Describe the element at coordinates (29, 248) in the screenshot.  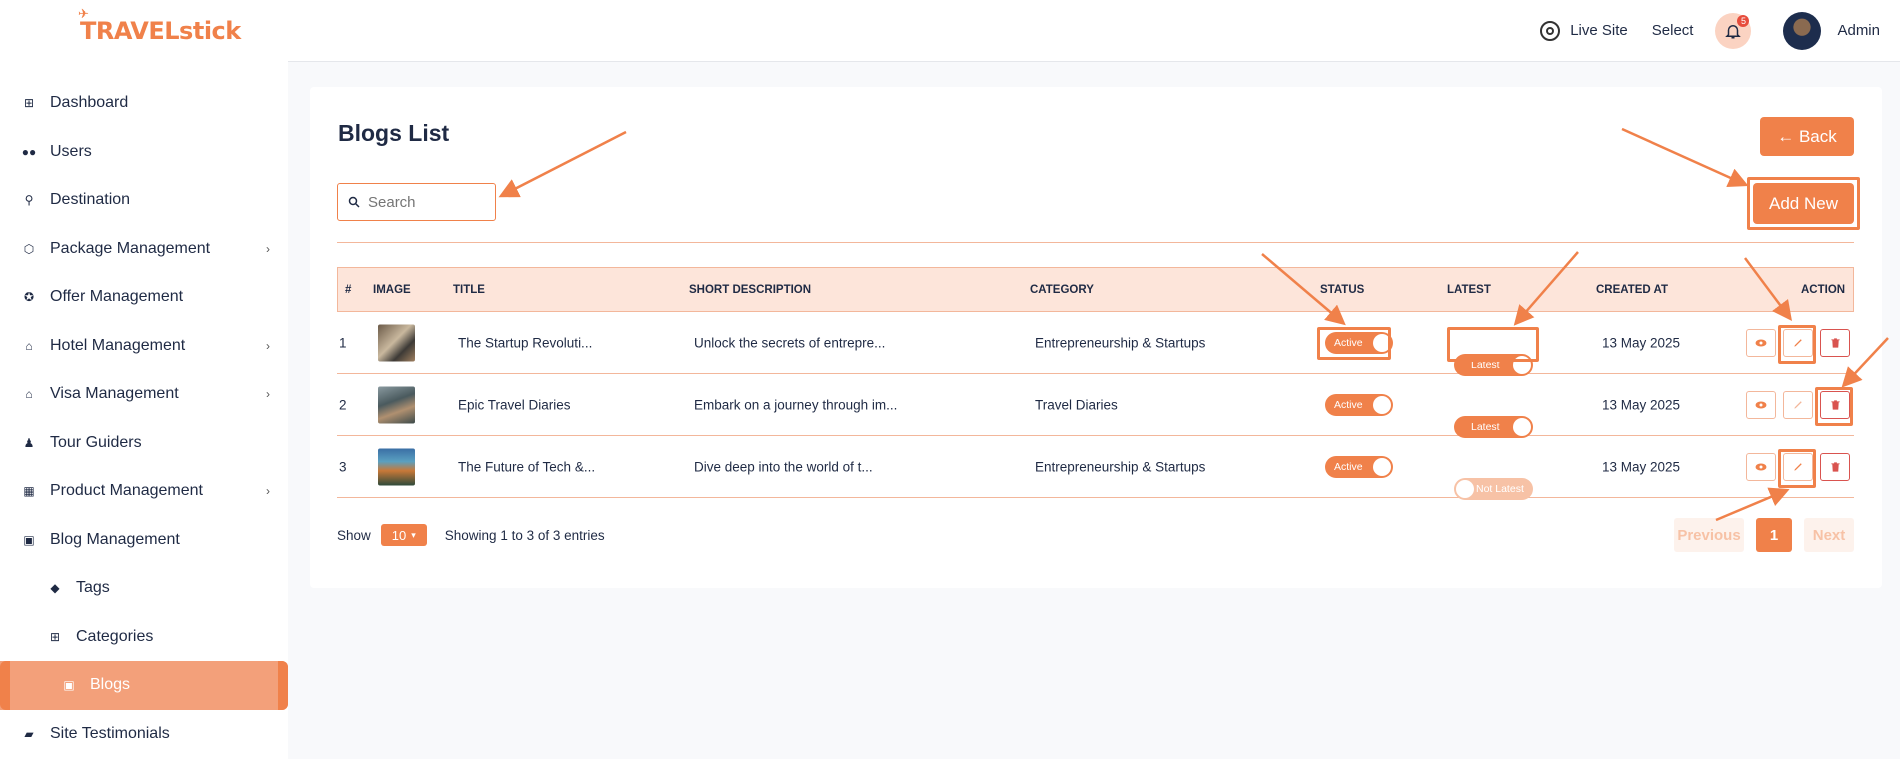
I see `box-icon: ⬡` at that location.